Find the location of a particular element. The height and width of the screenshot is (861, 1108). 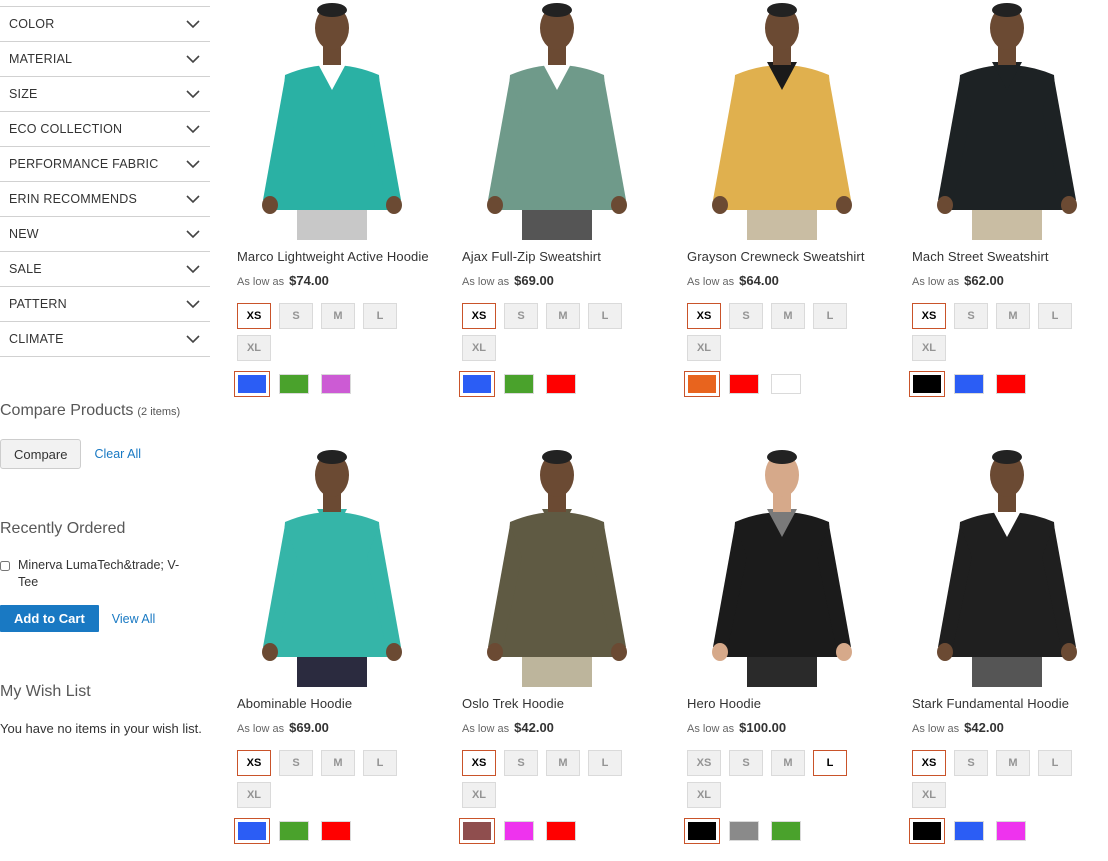

filter-sale: SALE is located at coordinates (105, 269).